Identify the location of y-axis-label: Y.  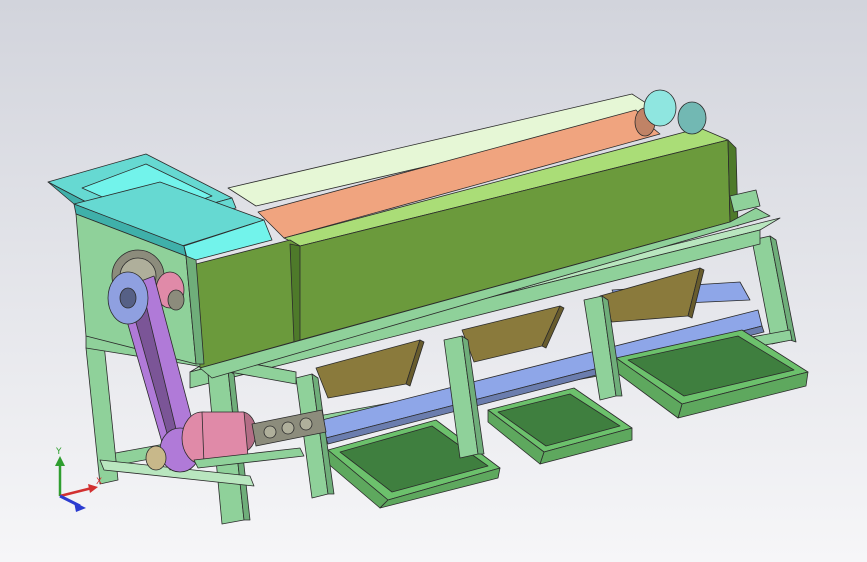
(58, 452).